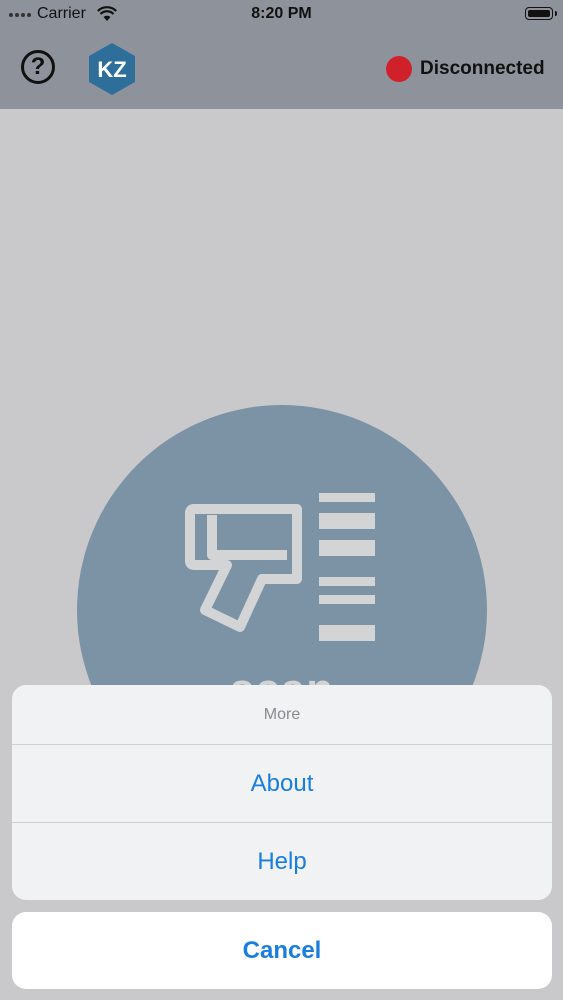 The height and width of the screenshot is (1000, 563). I want to click on connection-status-dot, so click(399, 69).